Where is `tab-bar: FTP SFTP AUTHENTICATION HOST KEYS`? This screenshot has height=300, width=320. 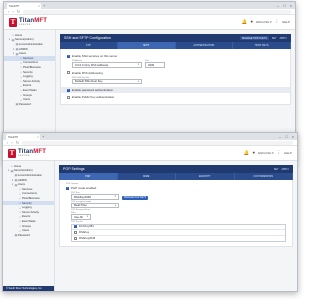
tab-bar: FTP SFTP AUTHENTICATION HOST KEYS is located at coordinates (175, 45).